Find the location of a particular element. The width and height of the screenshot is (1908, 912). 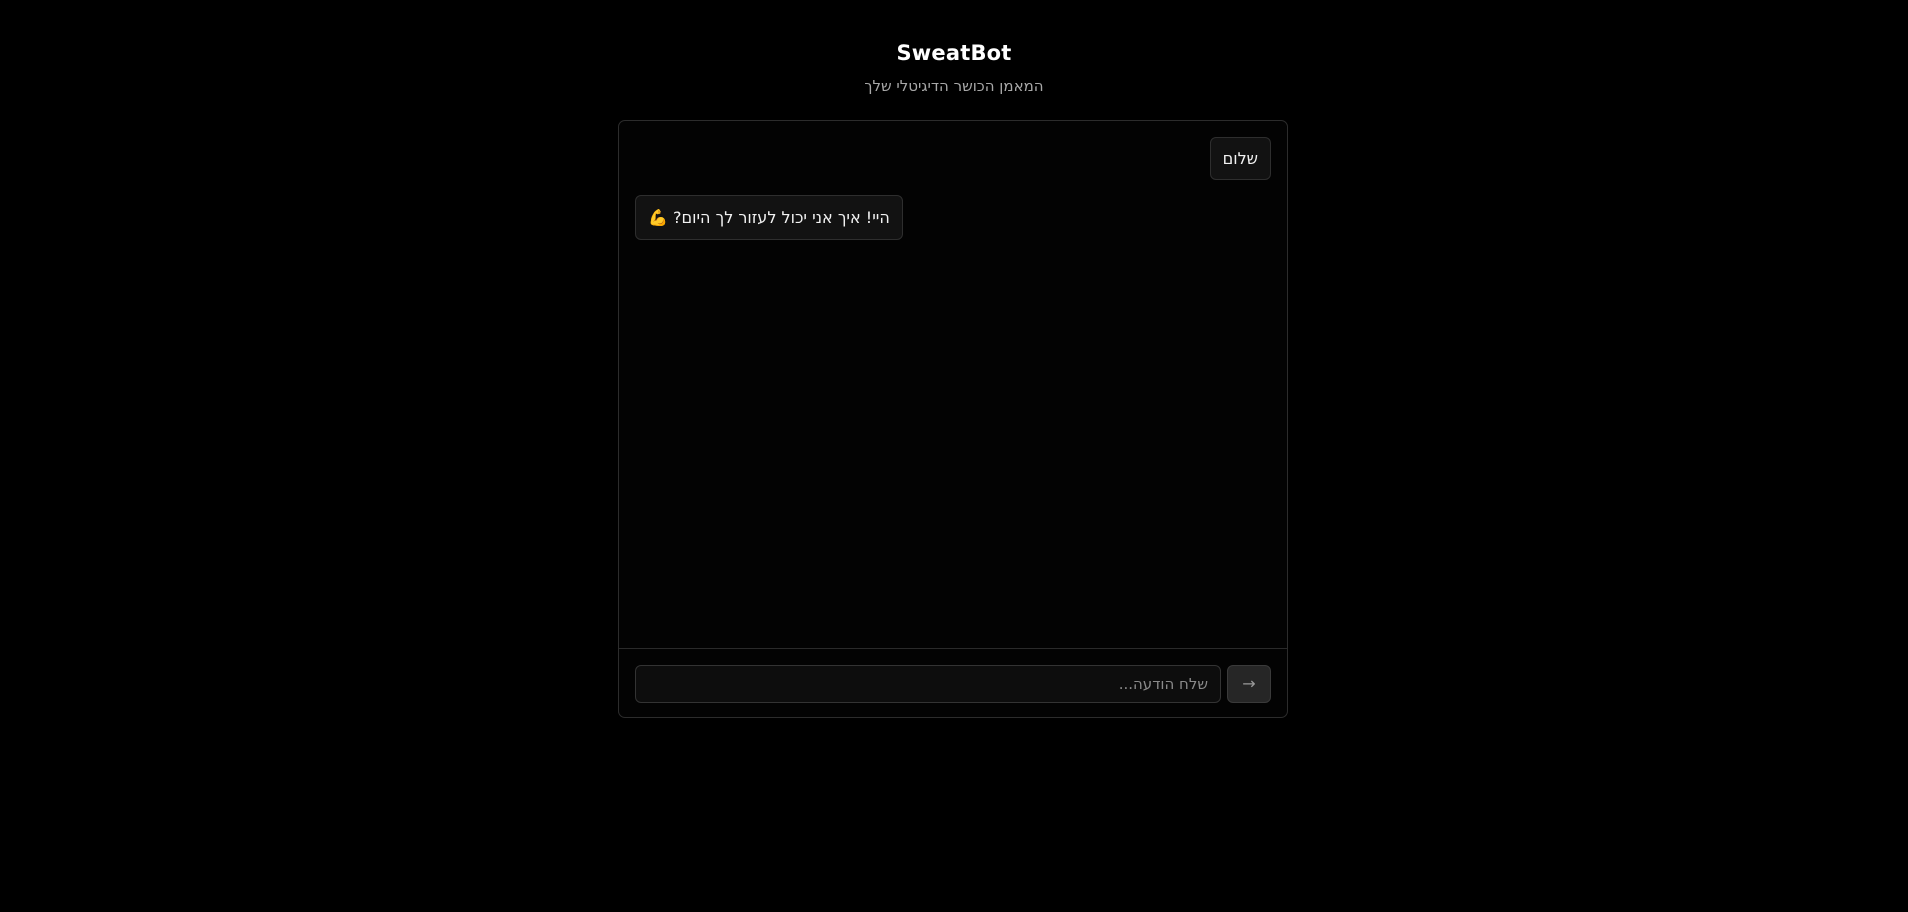

arrow-right-icon: → is located at coordinates (1249, 683).